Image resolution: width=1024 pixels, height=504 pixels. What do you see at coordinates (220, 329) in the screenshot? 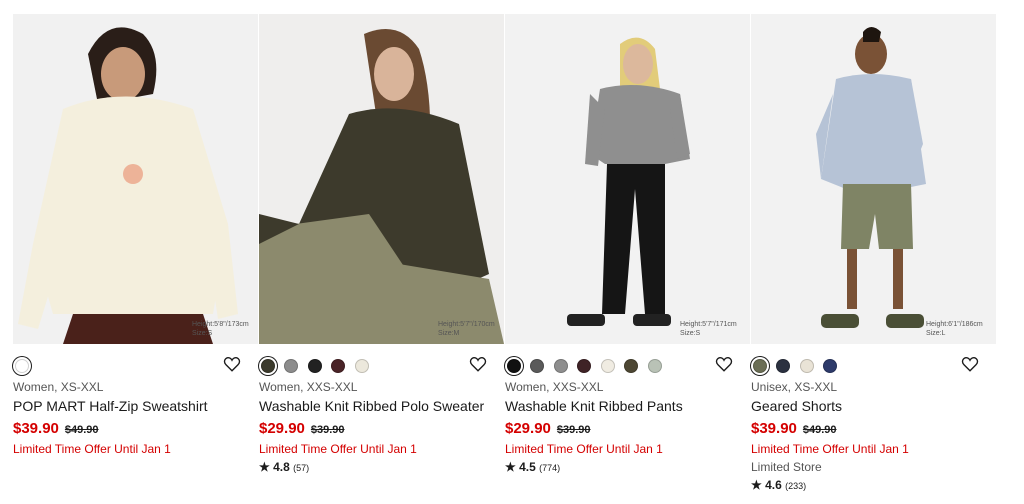
I see `model-height-info: Height:5'8"/173cm Size:S` at bounding box center [220, 329].